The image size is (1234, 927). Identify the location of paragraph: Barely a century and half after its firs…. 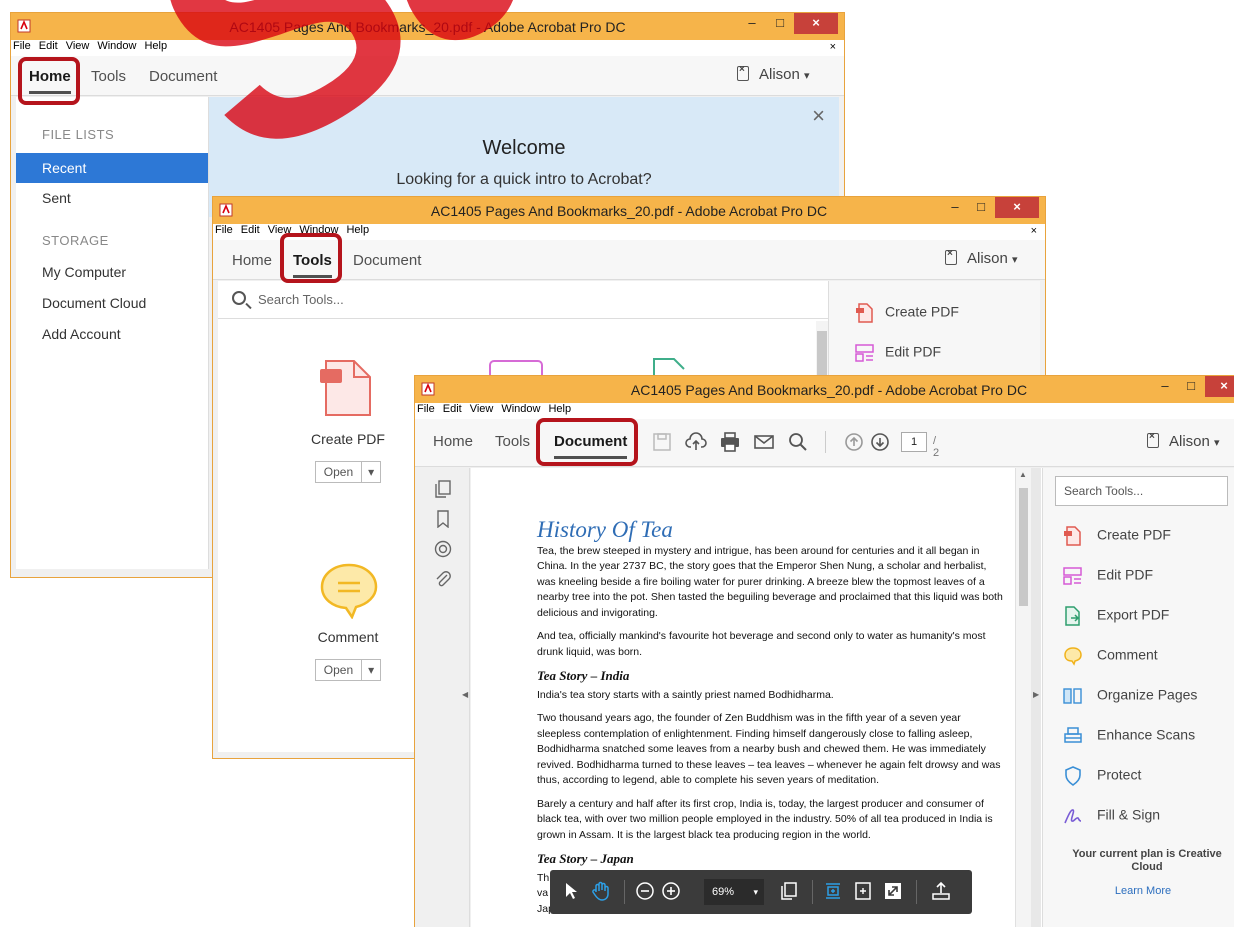
(765, 819).